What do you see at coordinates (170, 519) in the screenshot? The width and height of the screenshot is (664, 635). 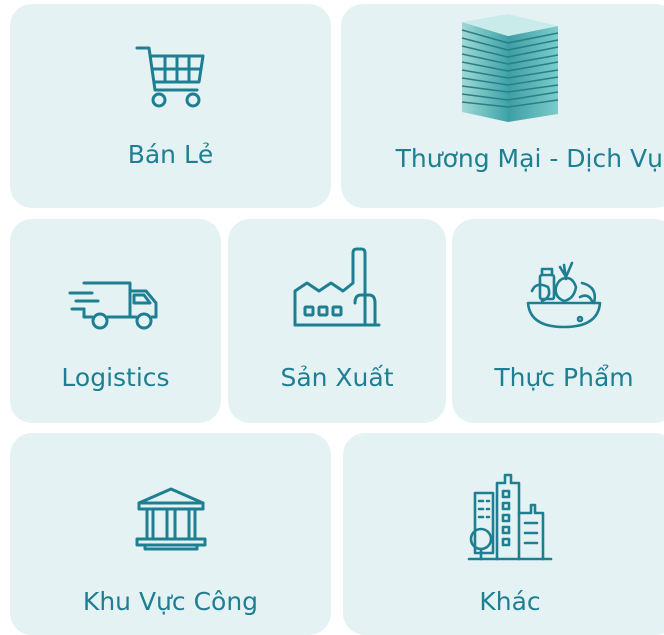 I see `government-building-icon` at bounding box center [170, 519].